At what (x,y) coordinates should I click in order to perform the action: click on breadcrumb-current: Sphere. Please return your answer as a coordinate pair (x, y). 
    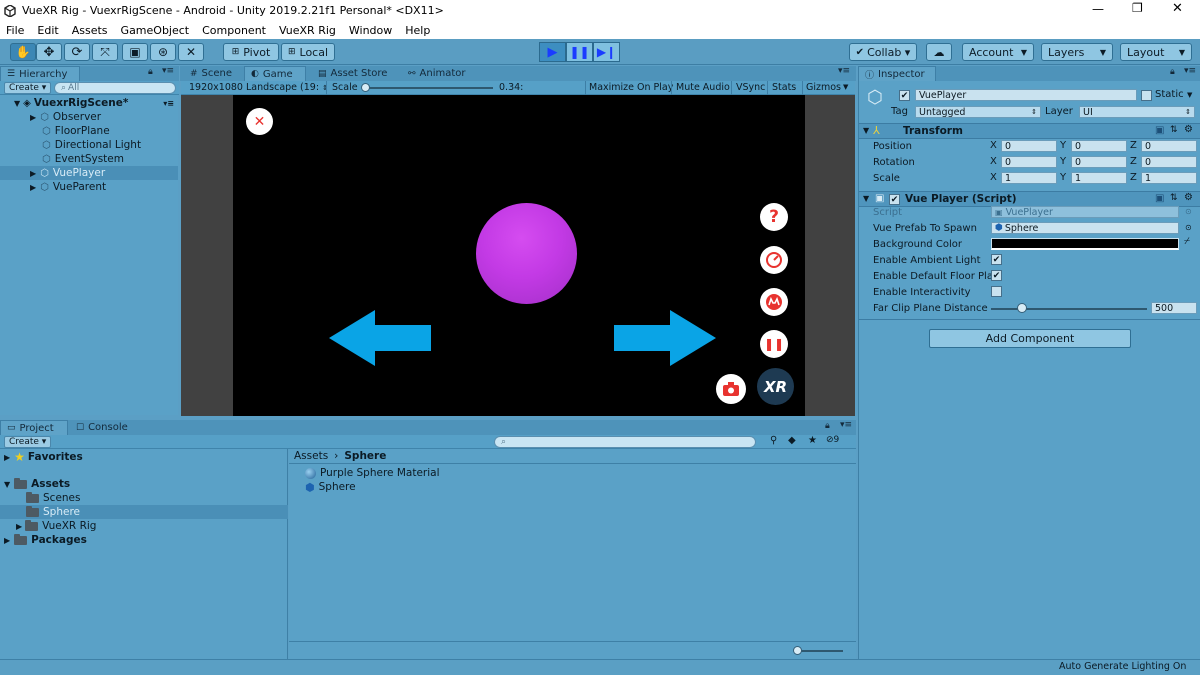
    Looking at the image, I should click on (365, 456).